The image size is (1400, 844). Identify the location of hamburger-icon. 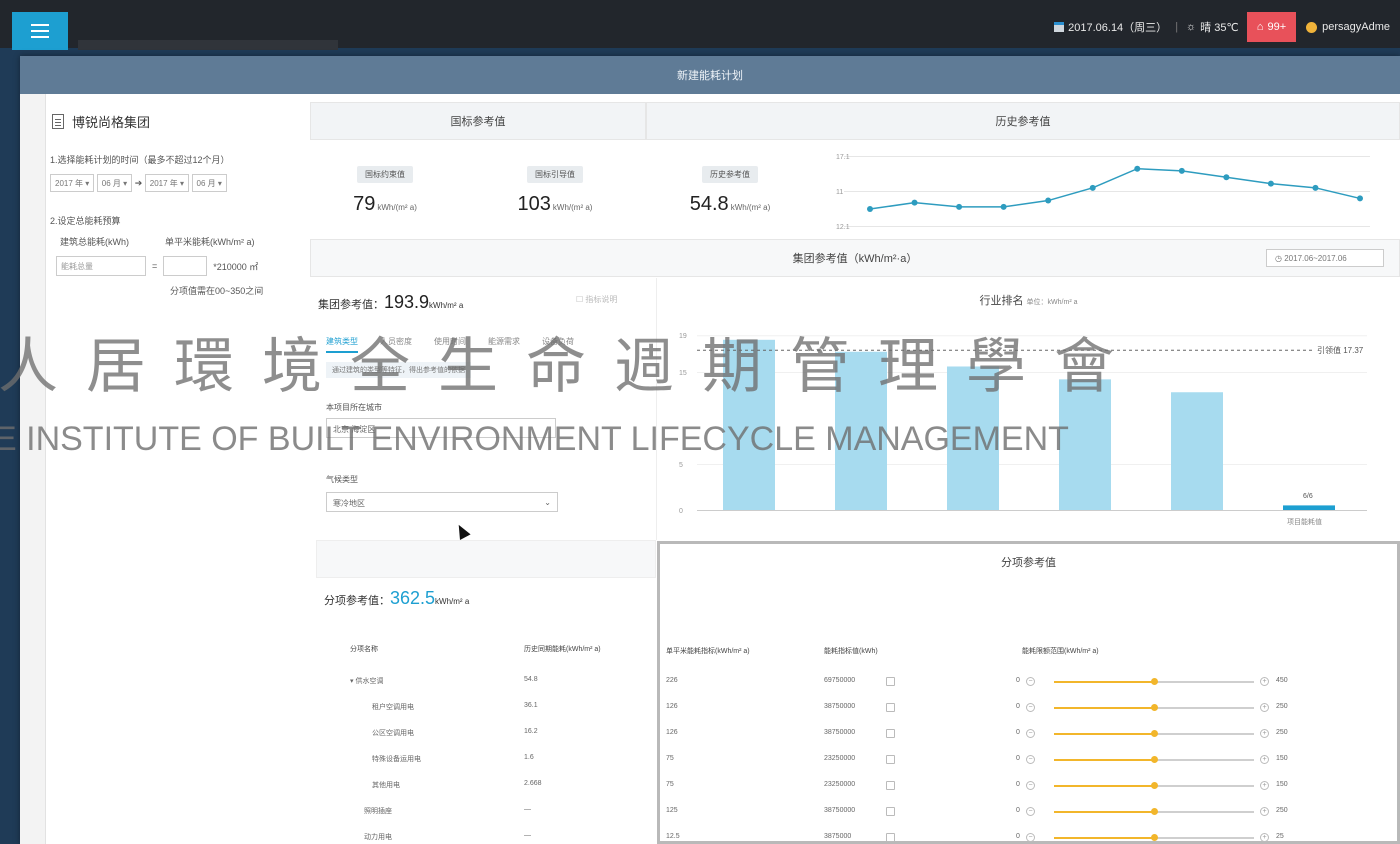
(40, 31).